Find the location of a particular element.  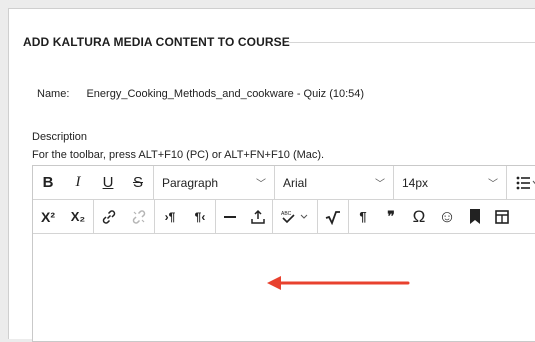

red-arrow-annotation is located at coordinates (337, 285).